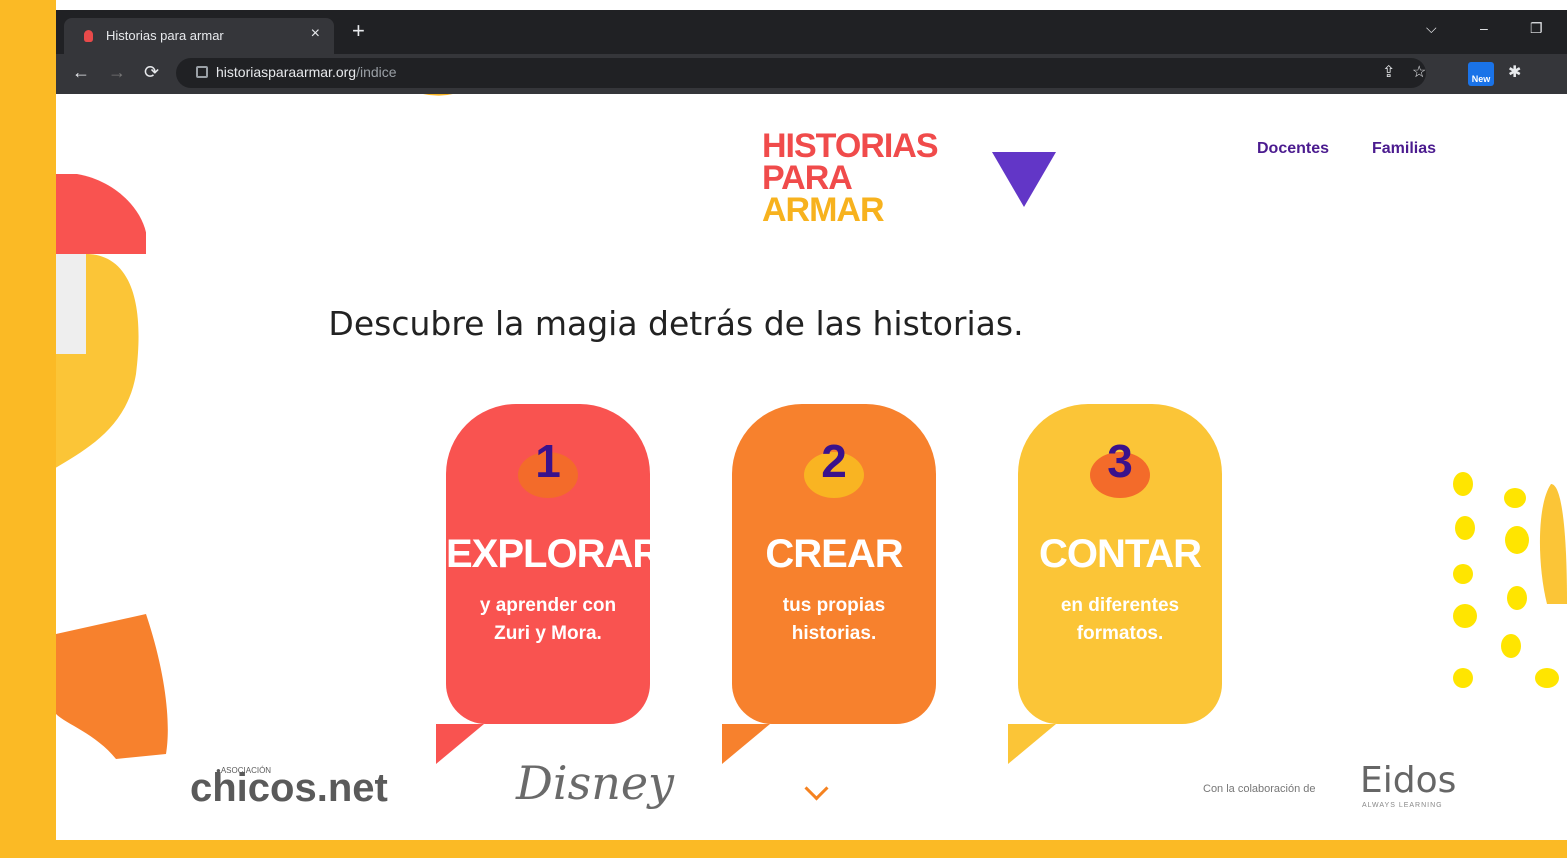  Describe the element at coordinates (811, 32) in the screenshot. I see `tab-bar: Historias para armar × + ⌵ – ❐` at that location.